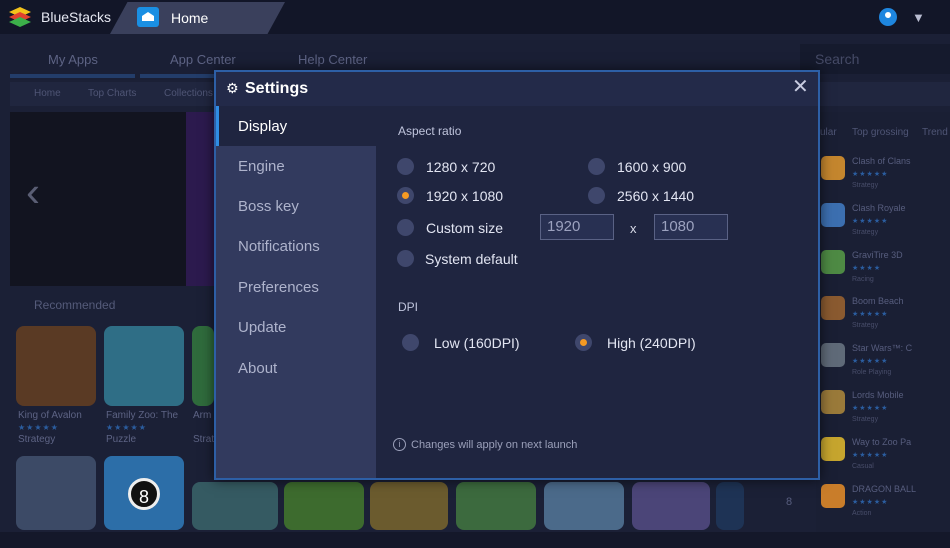 This screenshot has height=548, width=950. I want to click on sidebar-item-display: Display, so click(296, 126).